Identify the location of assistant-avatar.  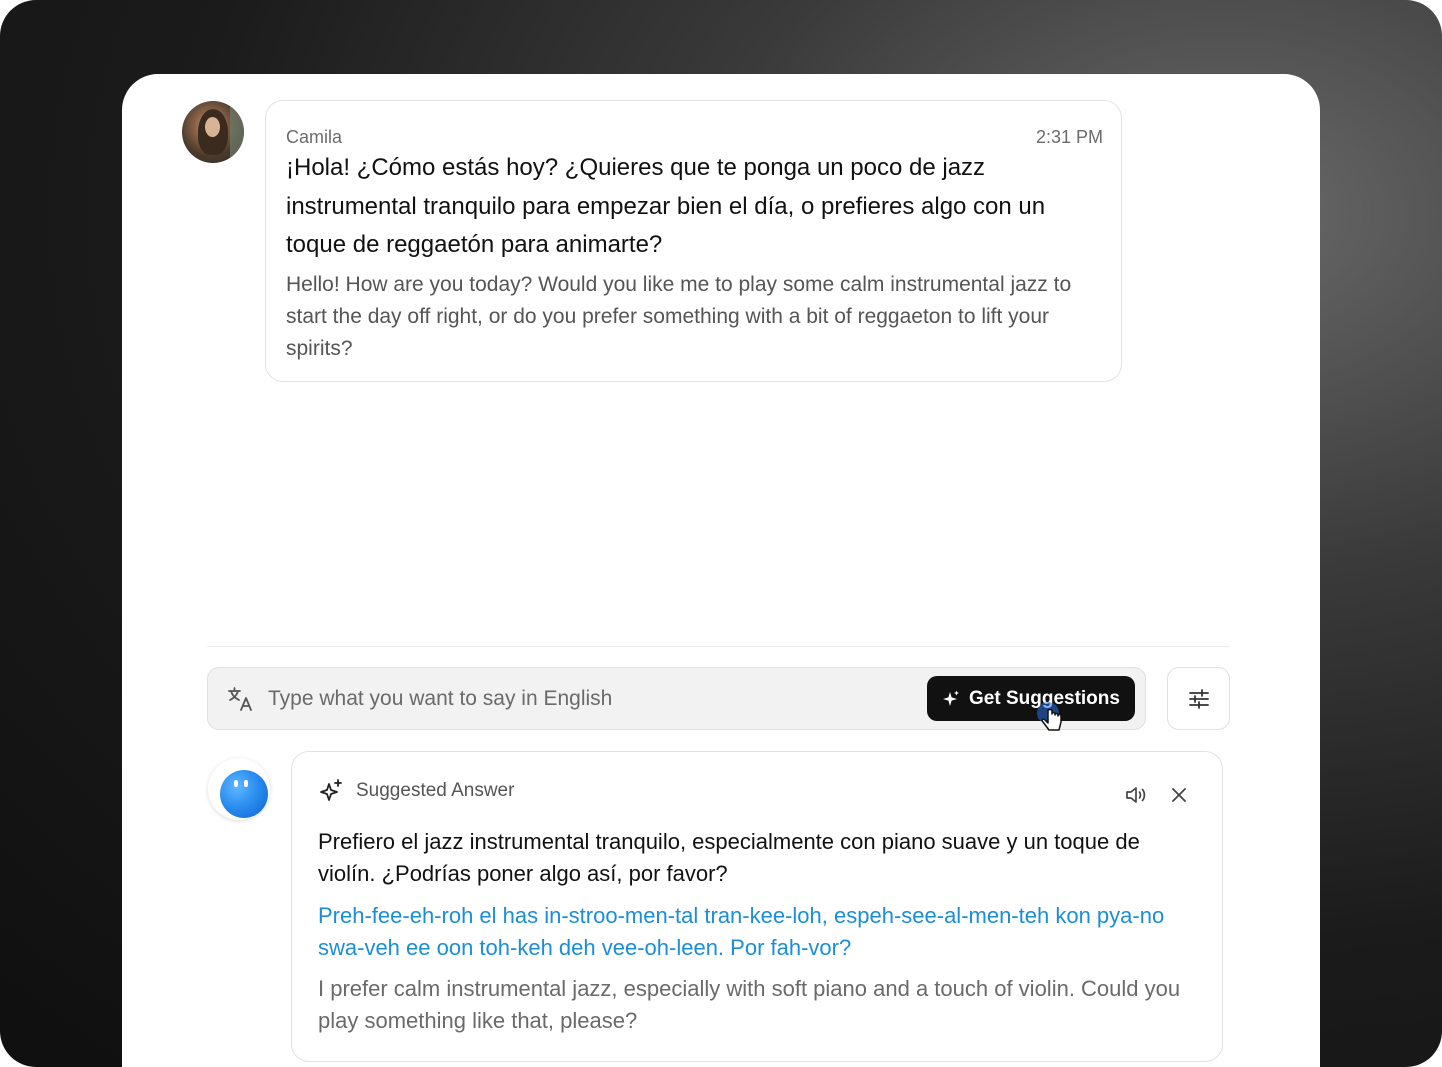
(239, 789).